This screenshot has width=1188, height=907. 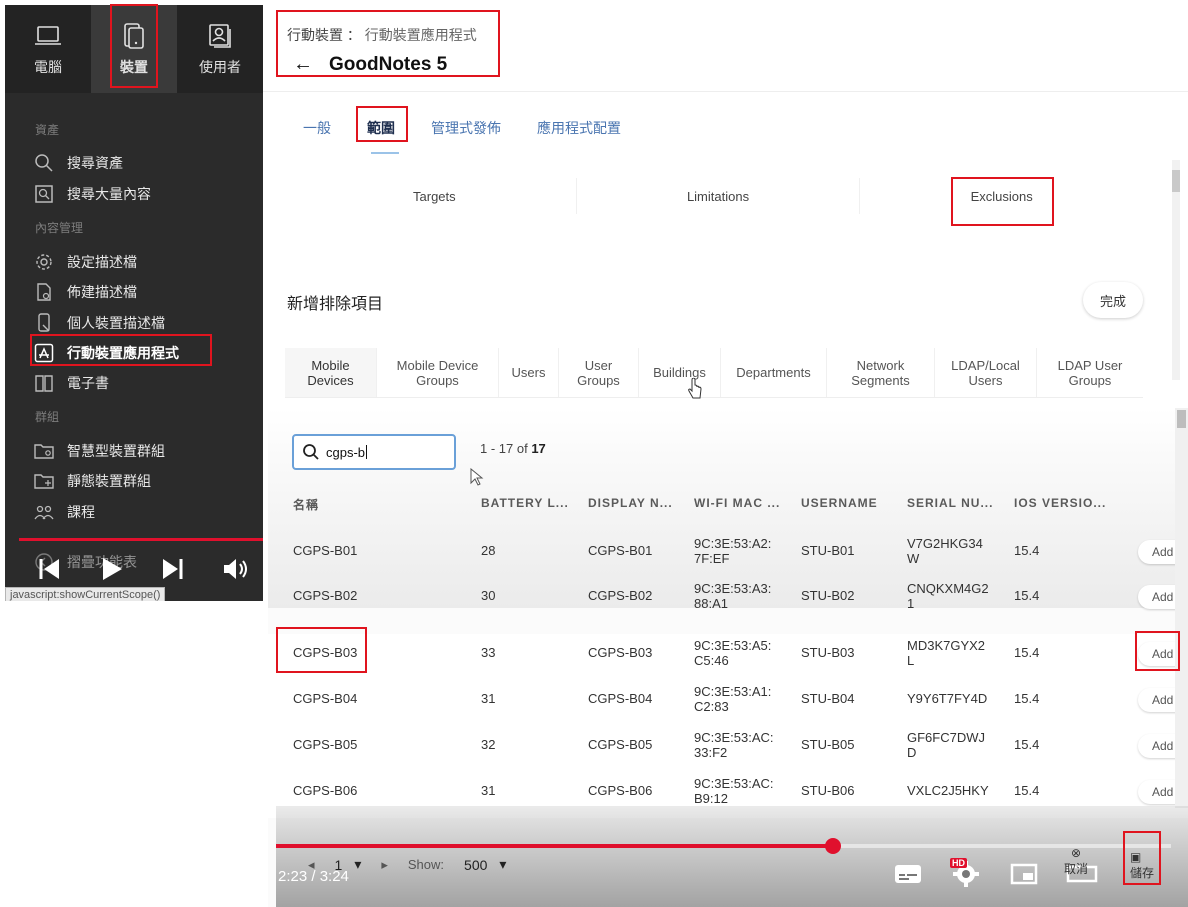 I want to click on chevron-down-icon: ▾, so click(x=358, y=864).